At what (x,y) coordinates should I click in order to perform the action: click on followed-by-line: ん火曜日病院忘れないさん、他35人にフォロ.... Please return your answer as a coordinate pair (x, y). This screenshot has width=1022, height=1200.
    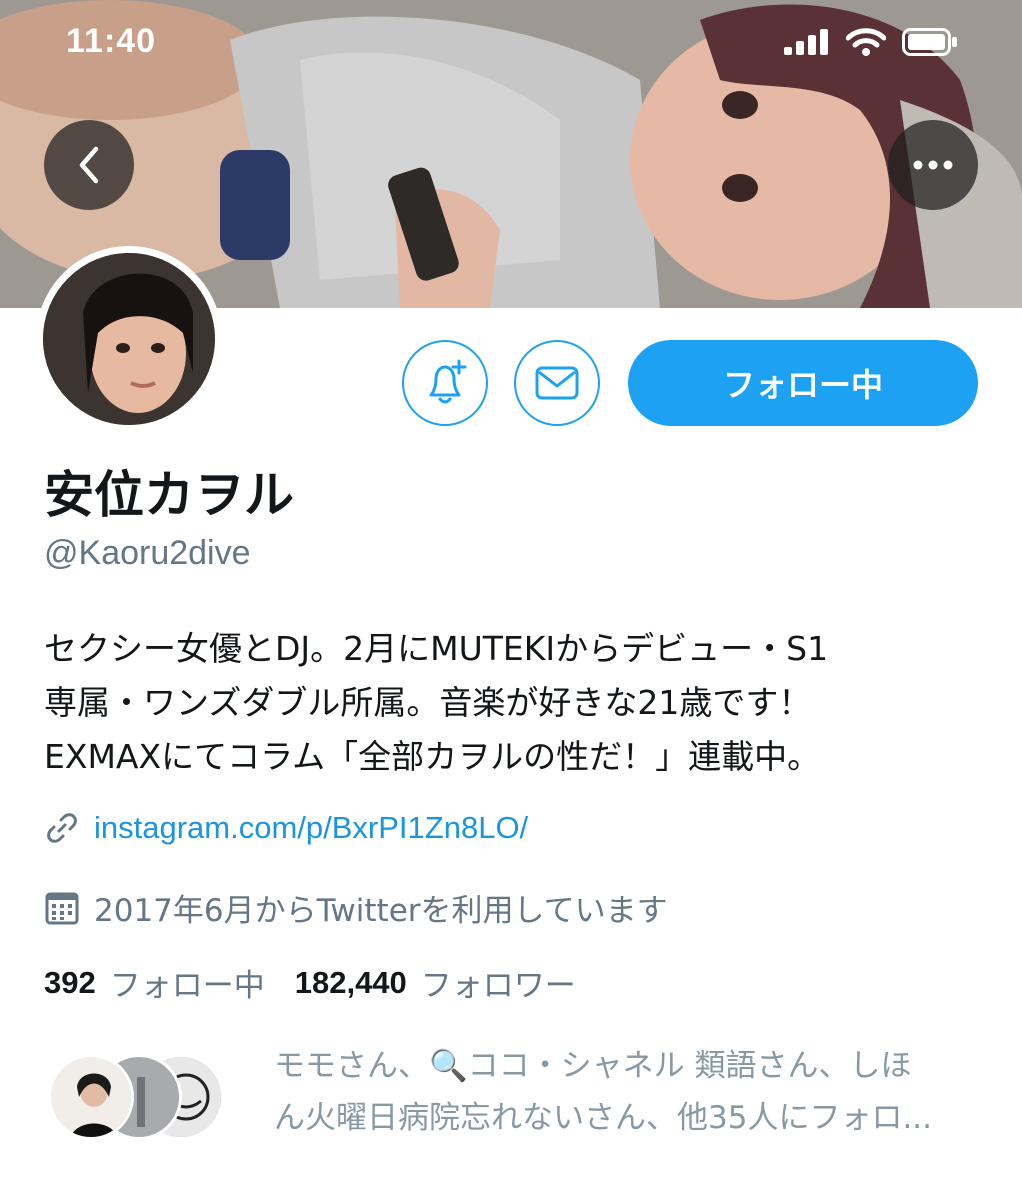
    Looking at the image, I should click on (603, 1118).